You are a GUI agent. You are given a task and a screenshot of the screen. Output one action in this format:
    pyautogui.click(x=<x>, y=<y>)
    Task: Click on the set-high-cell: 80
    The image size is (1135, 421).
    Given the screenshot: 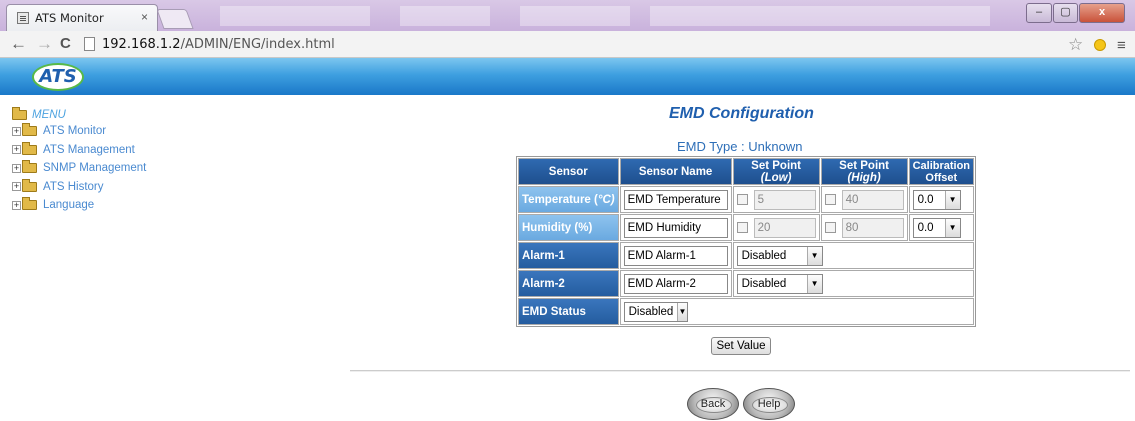 What is the action you would take?
    pyautogui.click(x=864, y=227)
    